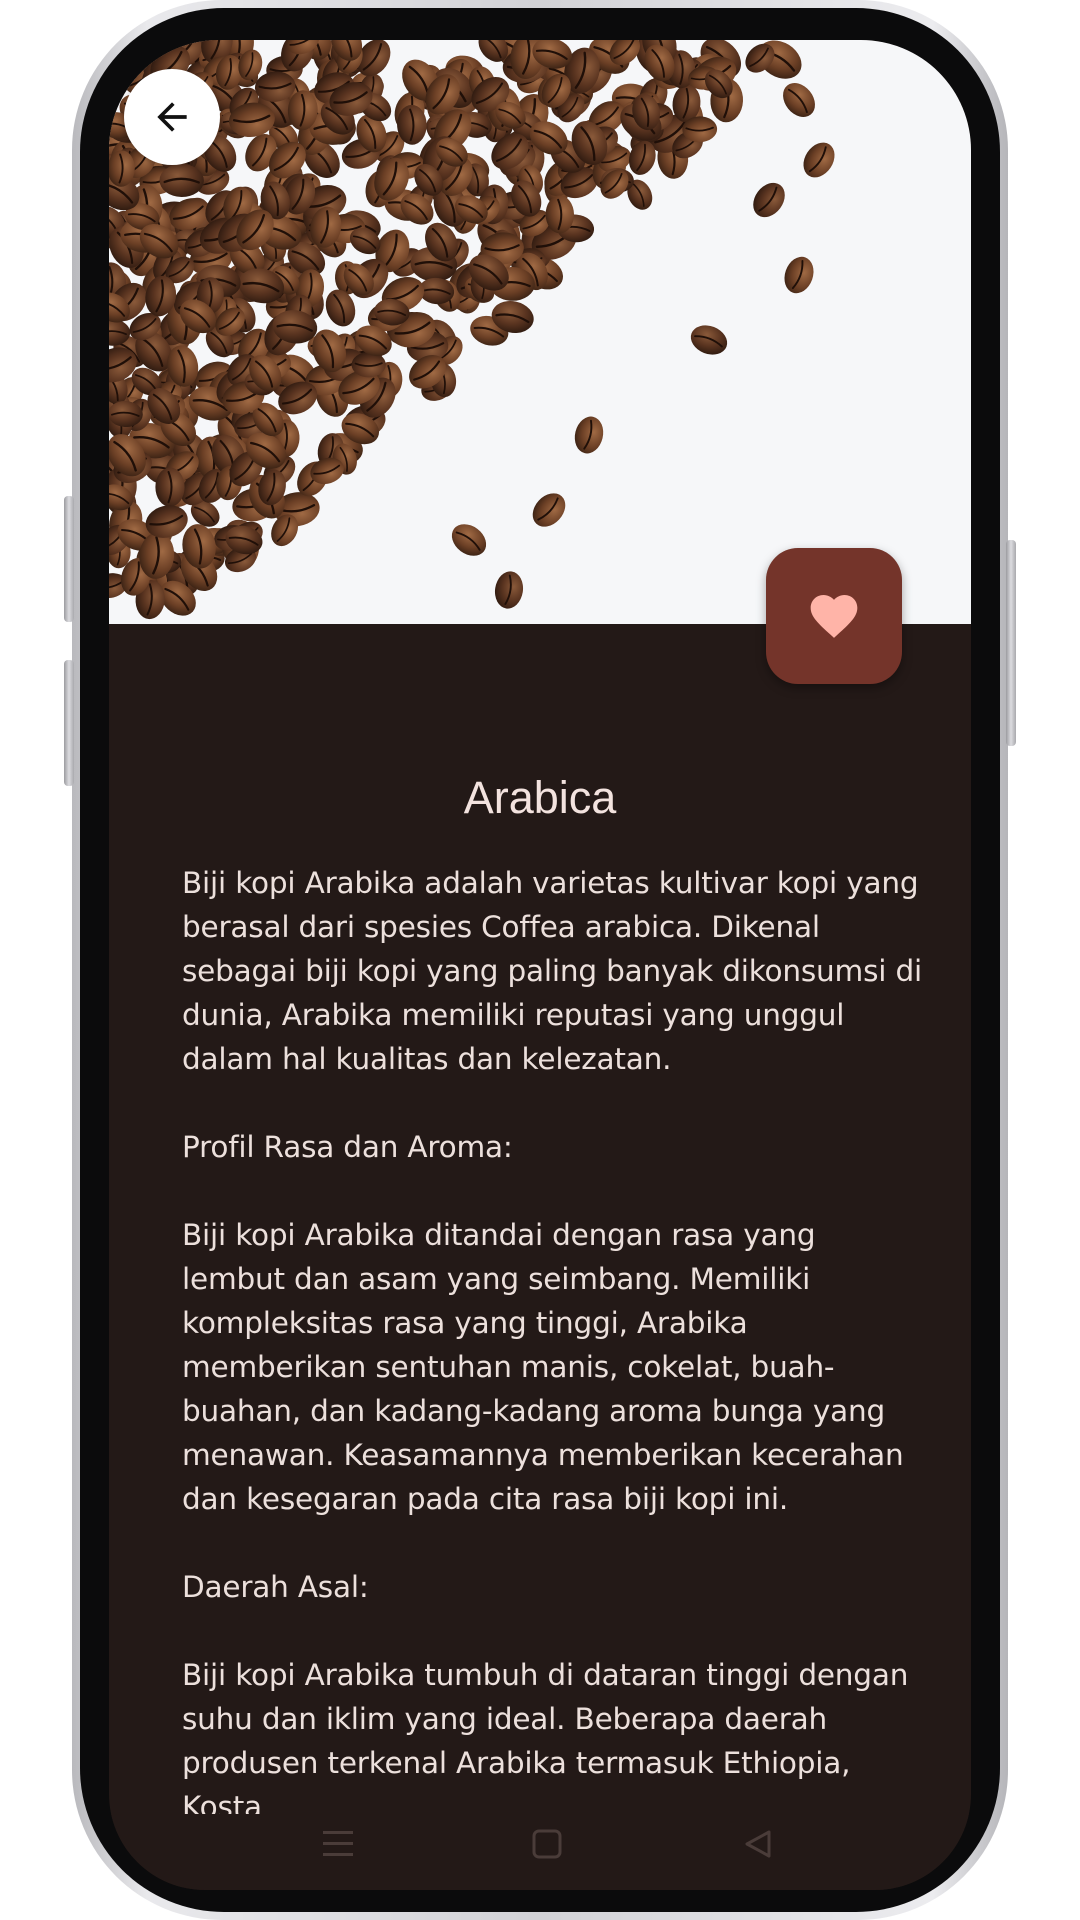 This screenshot has height=1920, width=1080. I want to click on triangle-back-icon, so click(758, 1844).